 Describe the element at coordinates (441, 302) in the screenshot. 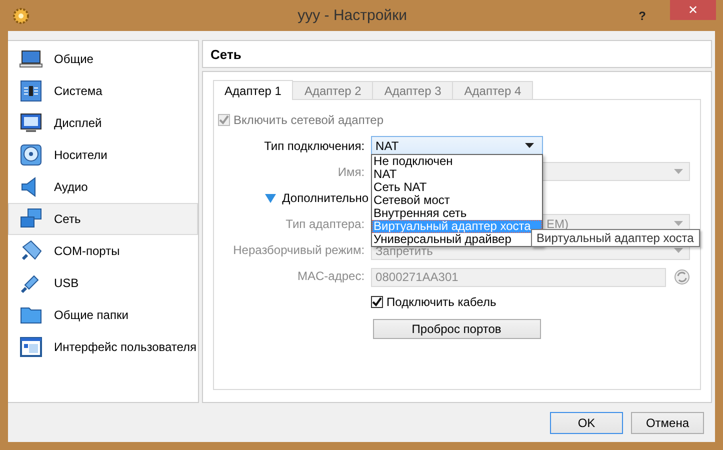

I see `connect-cable-label: Подключить кабель` at that location.